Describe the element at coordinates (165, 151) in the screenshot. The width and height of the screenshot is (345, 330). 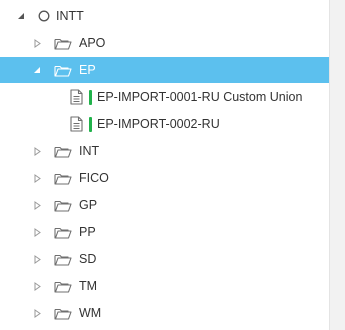
I see `tree-node-int: INT` at that location.